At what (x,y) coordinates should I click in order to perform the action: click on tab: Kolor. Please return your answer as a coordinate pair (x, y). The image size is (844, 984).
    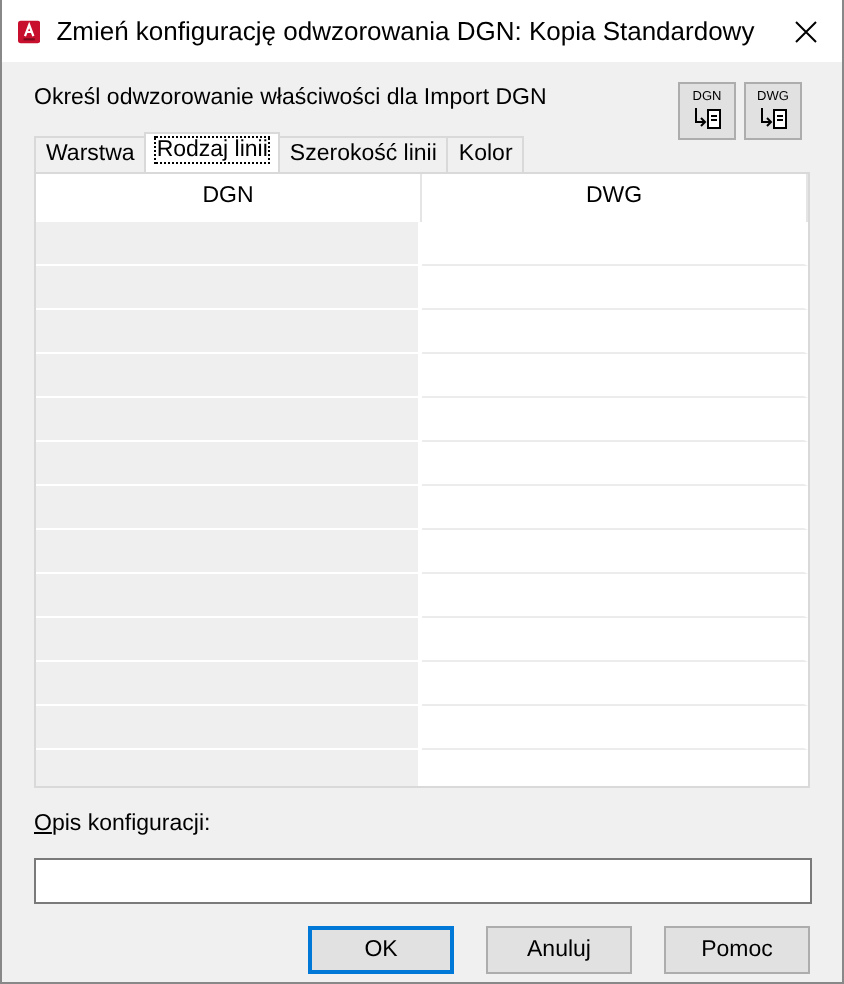
    Looking at the image, I should click on (485, 154).